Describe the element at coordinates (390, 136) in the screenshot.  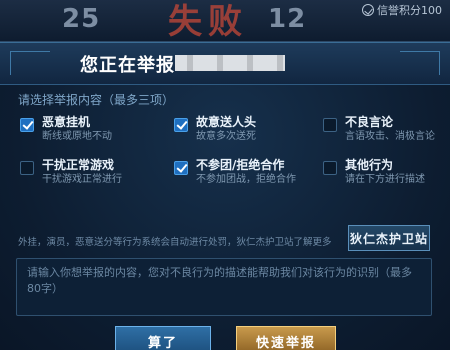
I see `option-description: 言语攻击、消极言论` at that location.